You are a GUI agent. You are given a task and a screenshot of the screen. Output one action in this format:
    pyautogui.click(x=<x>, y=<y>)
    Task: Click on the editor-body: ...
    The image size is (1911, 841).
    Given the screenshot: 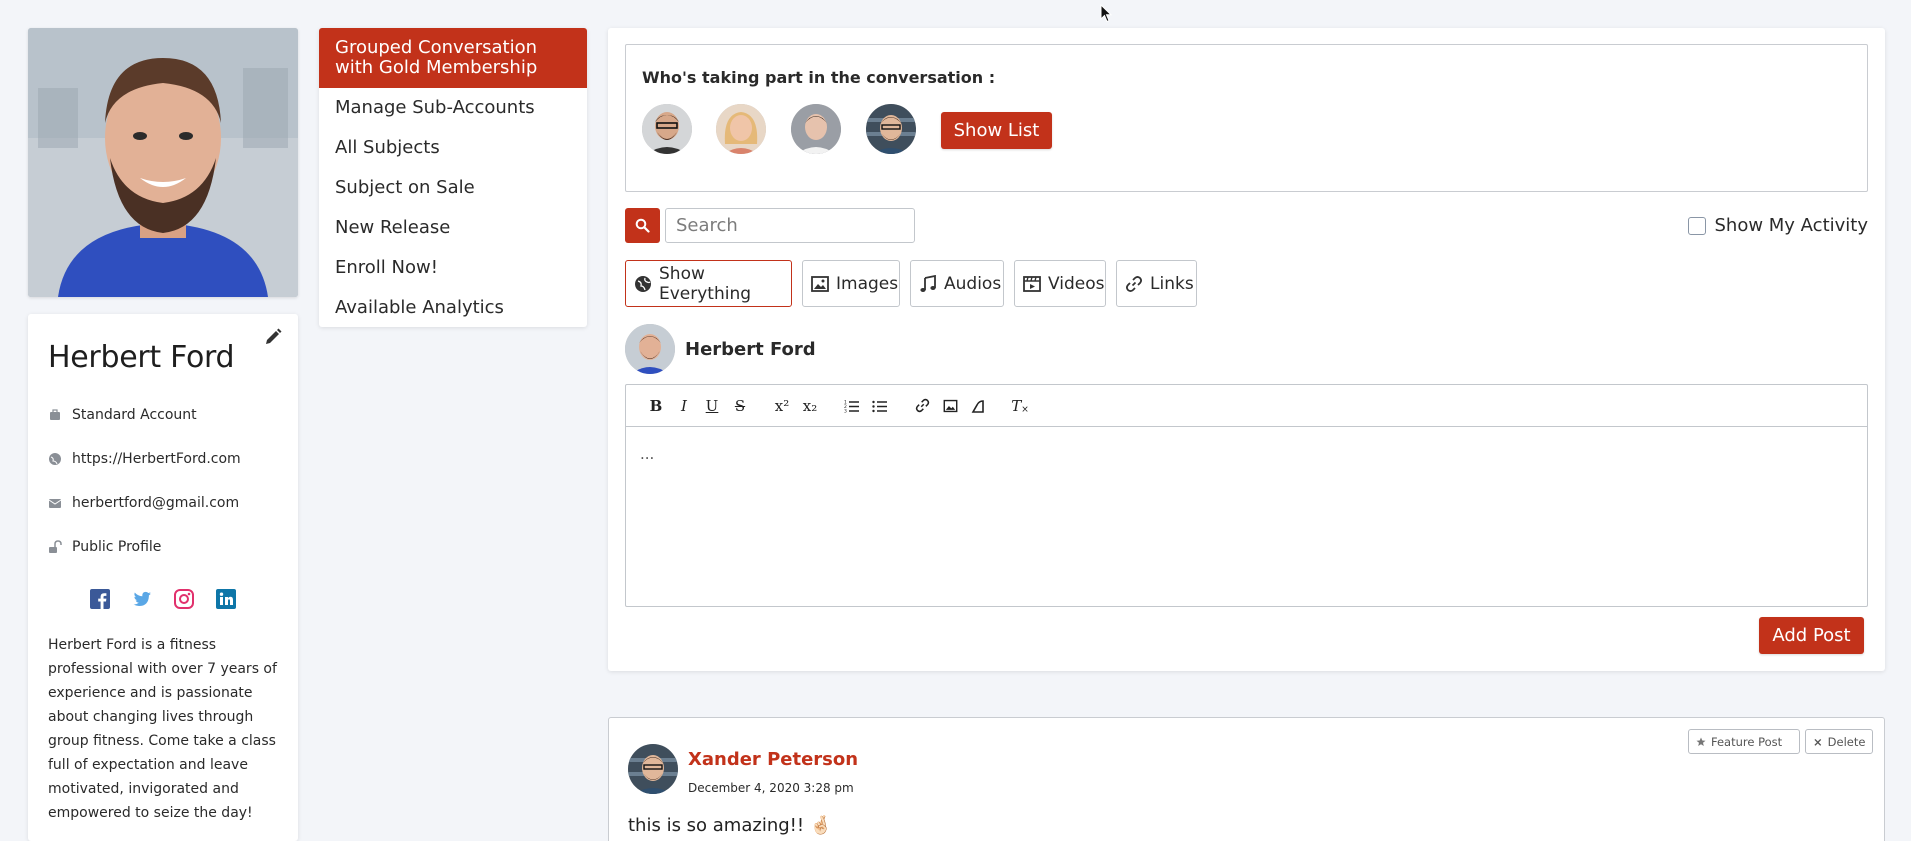 What is the action you would take?
    pyautogui.click(x=1246, y=454)
    